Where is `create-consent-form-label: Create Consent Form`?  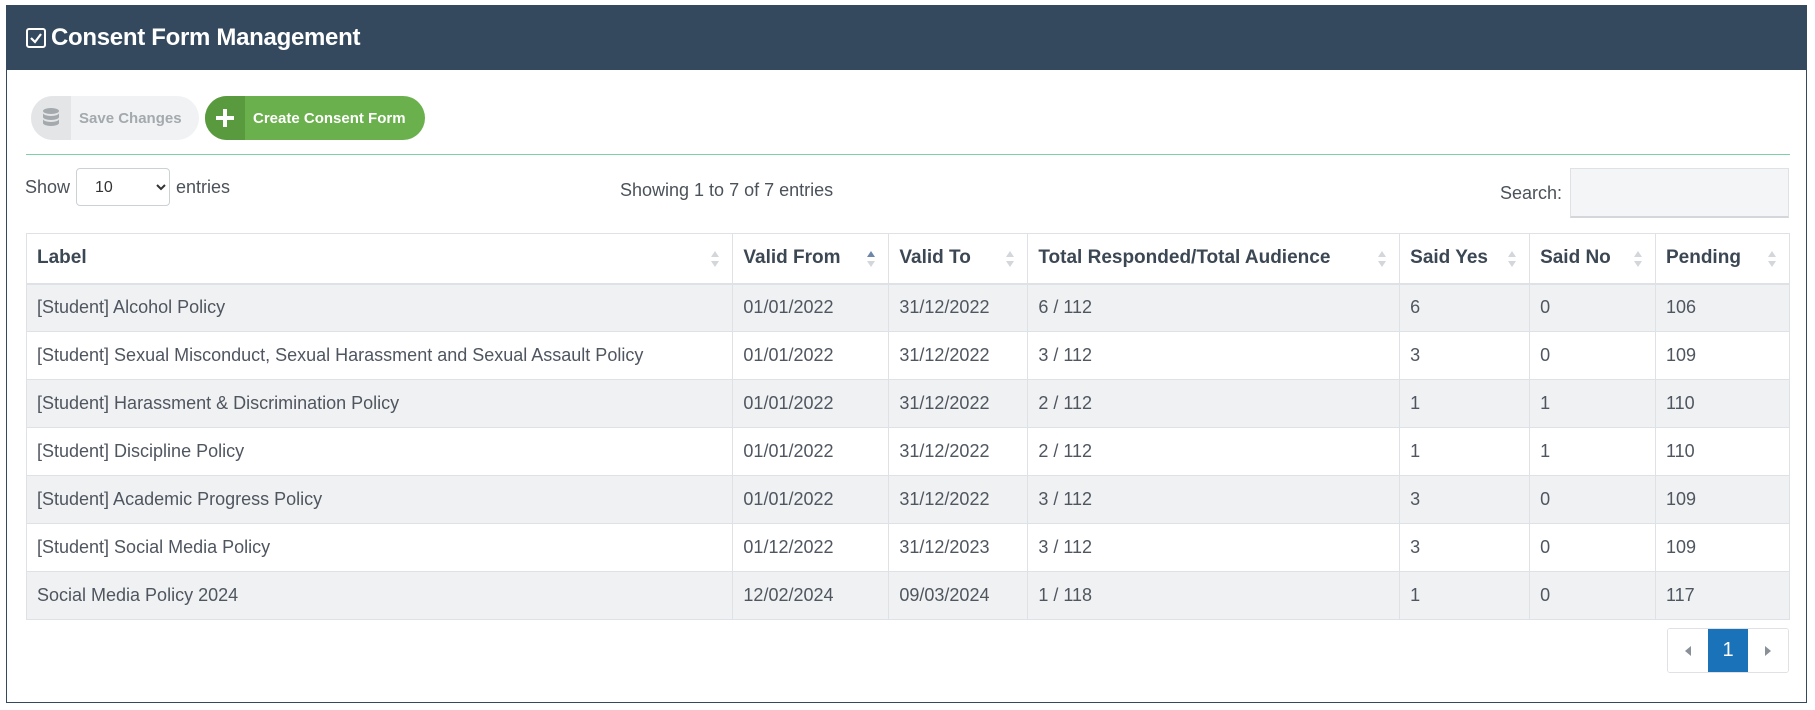
create-consent-form-label: Create Consent Form is located at coordinates (329, 118).